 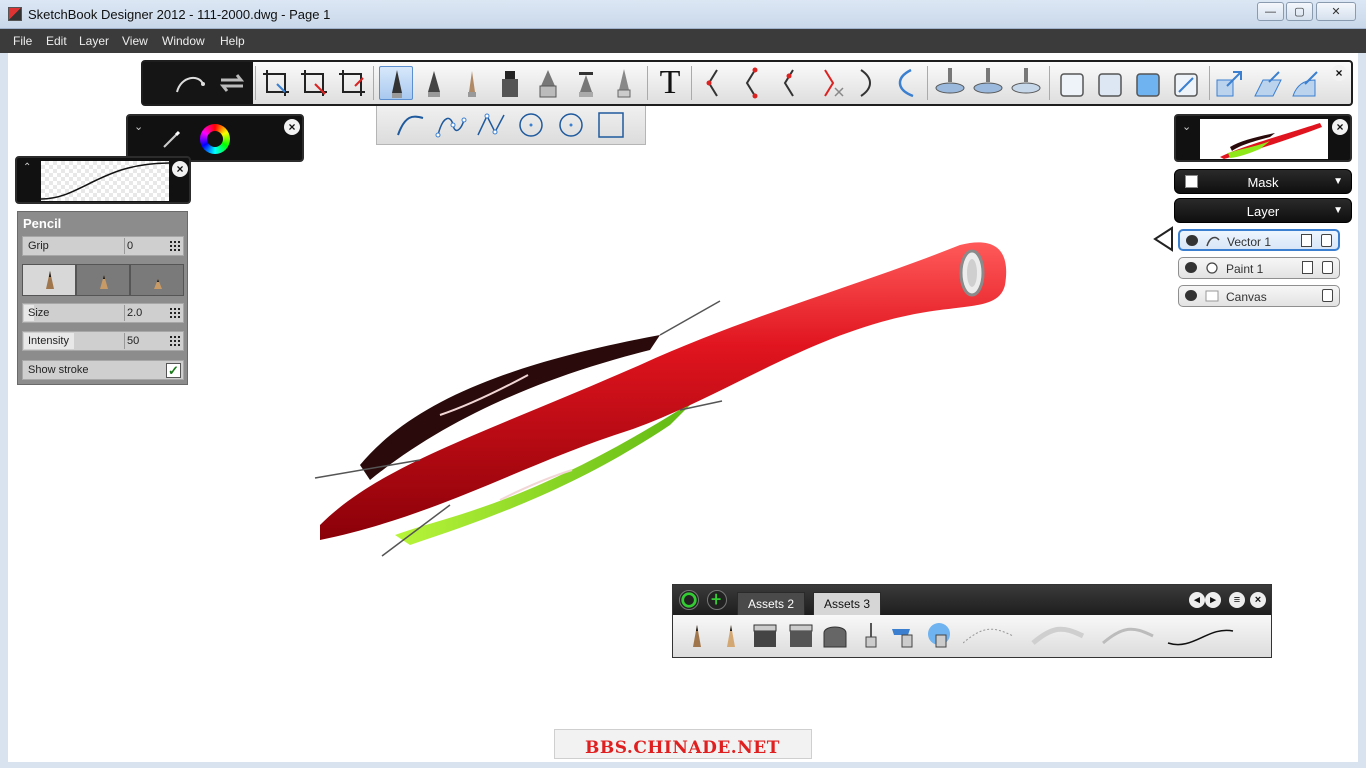 What do you see at coordinates (714, 83) in the screenshot?
I see `edit-curve-icon` at bounding box center [714, 83].